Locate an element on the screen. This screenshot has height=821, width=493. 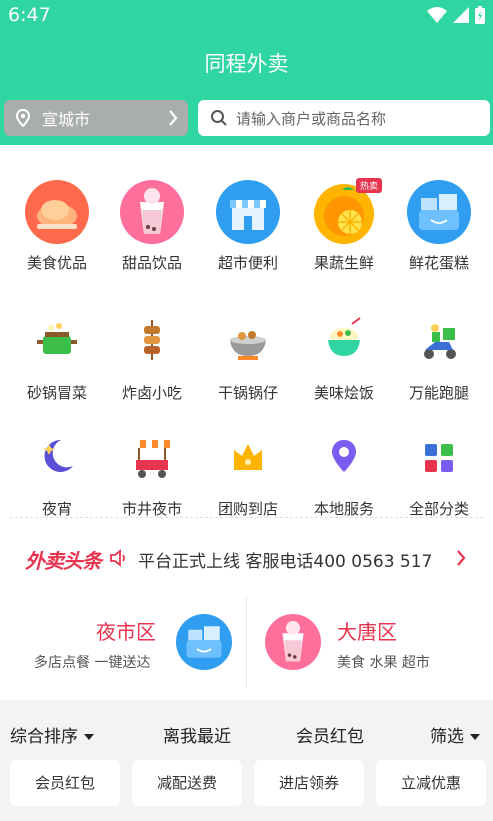
chip-store-coupon: 进店领券 is located at coordinates (309, 783).